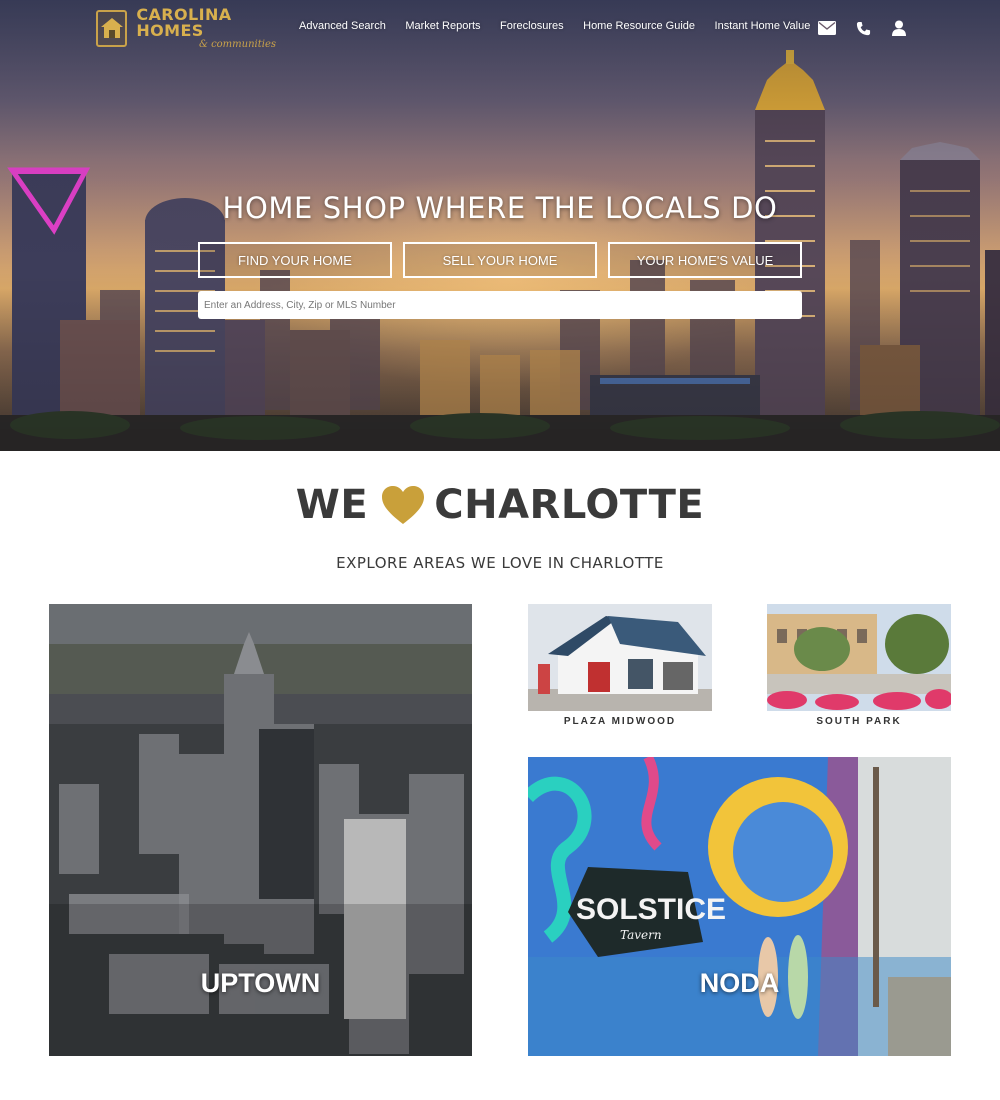  What do you see at coordinates (569, 505) in the screenshot?
I see `section-title-right: CHARLOTTE` at bounding box center [569, 505].